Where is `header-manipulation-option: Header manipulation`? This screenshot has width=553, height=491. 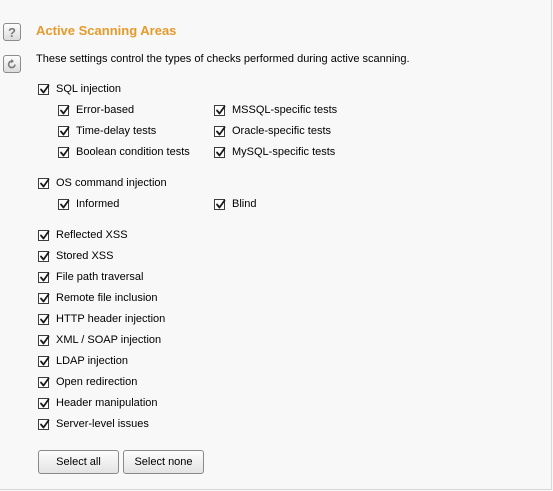 header-manipulation-option: Header manipulation is located at coordinates (98, 403).